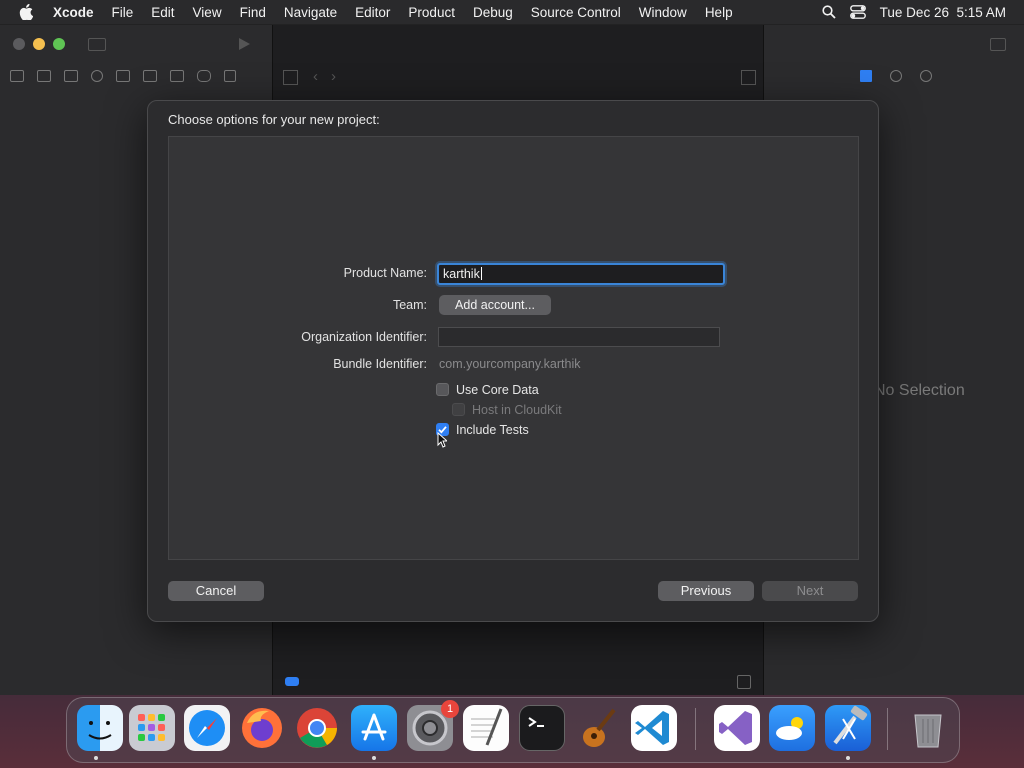  What do you see at coordinates (244, 44) in the screenshot?
I see `run-icon` at bounding box center [244, 44].